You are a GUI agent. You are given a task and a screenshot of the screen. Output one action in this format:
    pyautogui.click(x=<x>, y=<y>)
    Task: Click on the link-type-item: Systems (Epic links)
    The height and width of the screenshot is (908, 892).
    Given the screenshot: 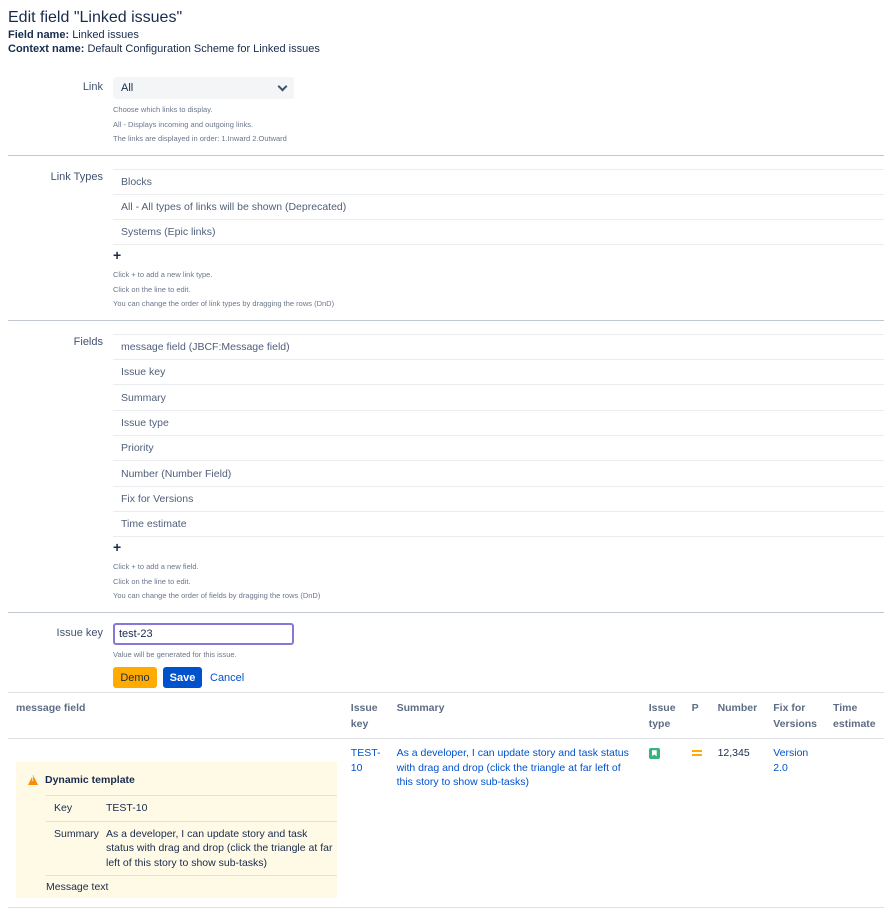 What is the action you would take?
    pyautogui.click(x=498, y=233)
    